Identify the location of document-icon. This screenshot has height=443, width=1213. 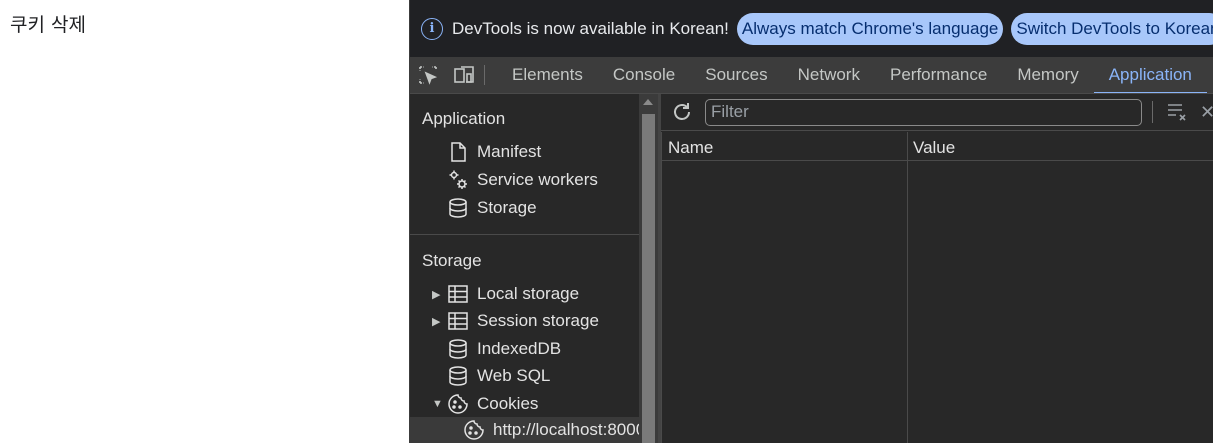
(458, 152).